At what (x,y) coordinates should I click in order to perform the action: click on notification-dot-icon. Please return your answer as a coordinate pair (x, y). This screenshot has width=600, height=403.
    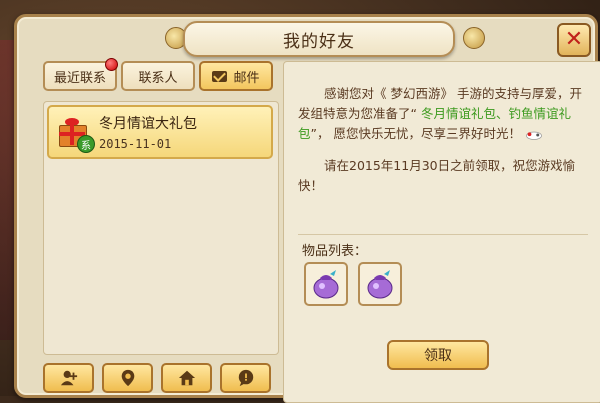
    Looking at the image, I should click on (111, 64).